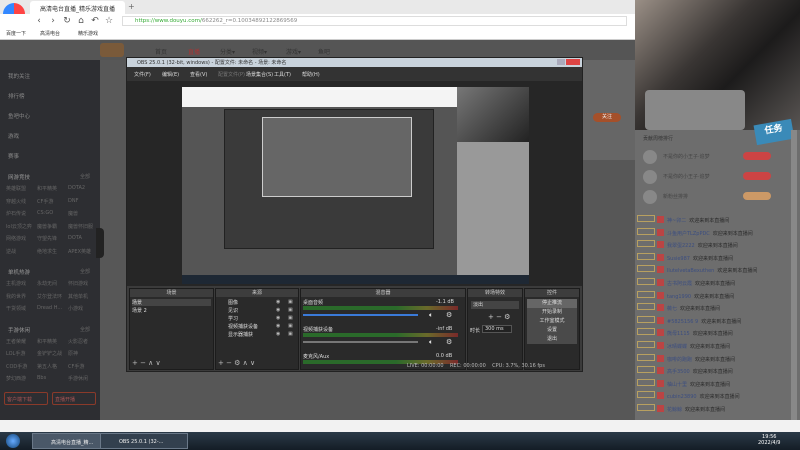 This screenshot has width=800, height=450. What do you see at coordinates (552, 321) in the screenshot?
I see `control-button: 工作室模式` at bounding box center [552, 321].